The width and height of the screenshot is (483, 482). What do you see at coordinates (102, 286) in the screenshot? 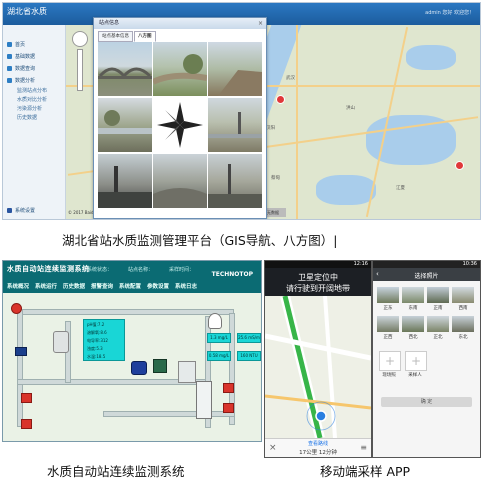
I see `nav-item: 报警查询` at bounding box center [102, 286].